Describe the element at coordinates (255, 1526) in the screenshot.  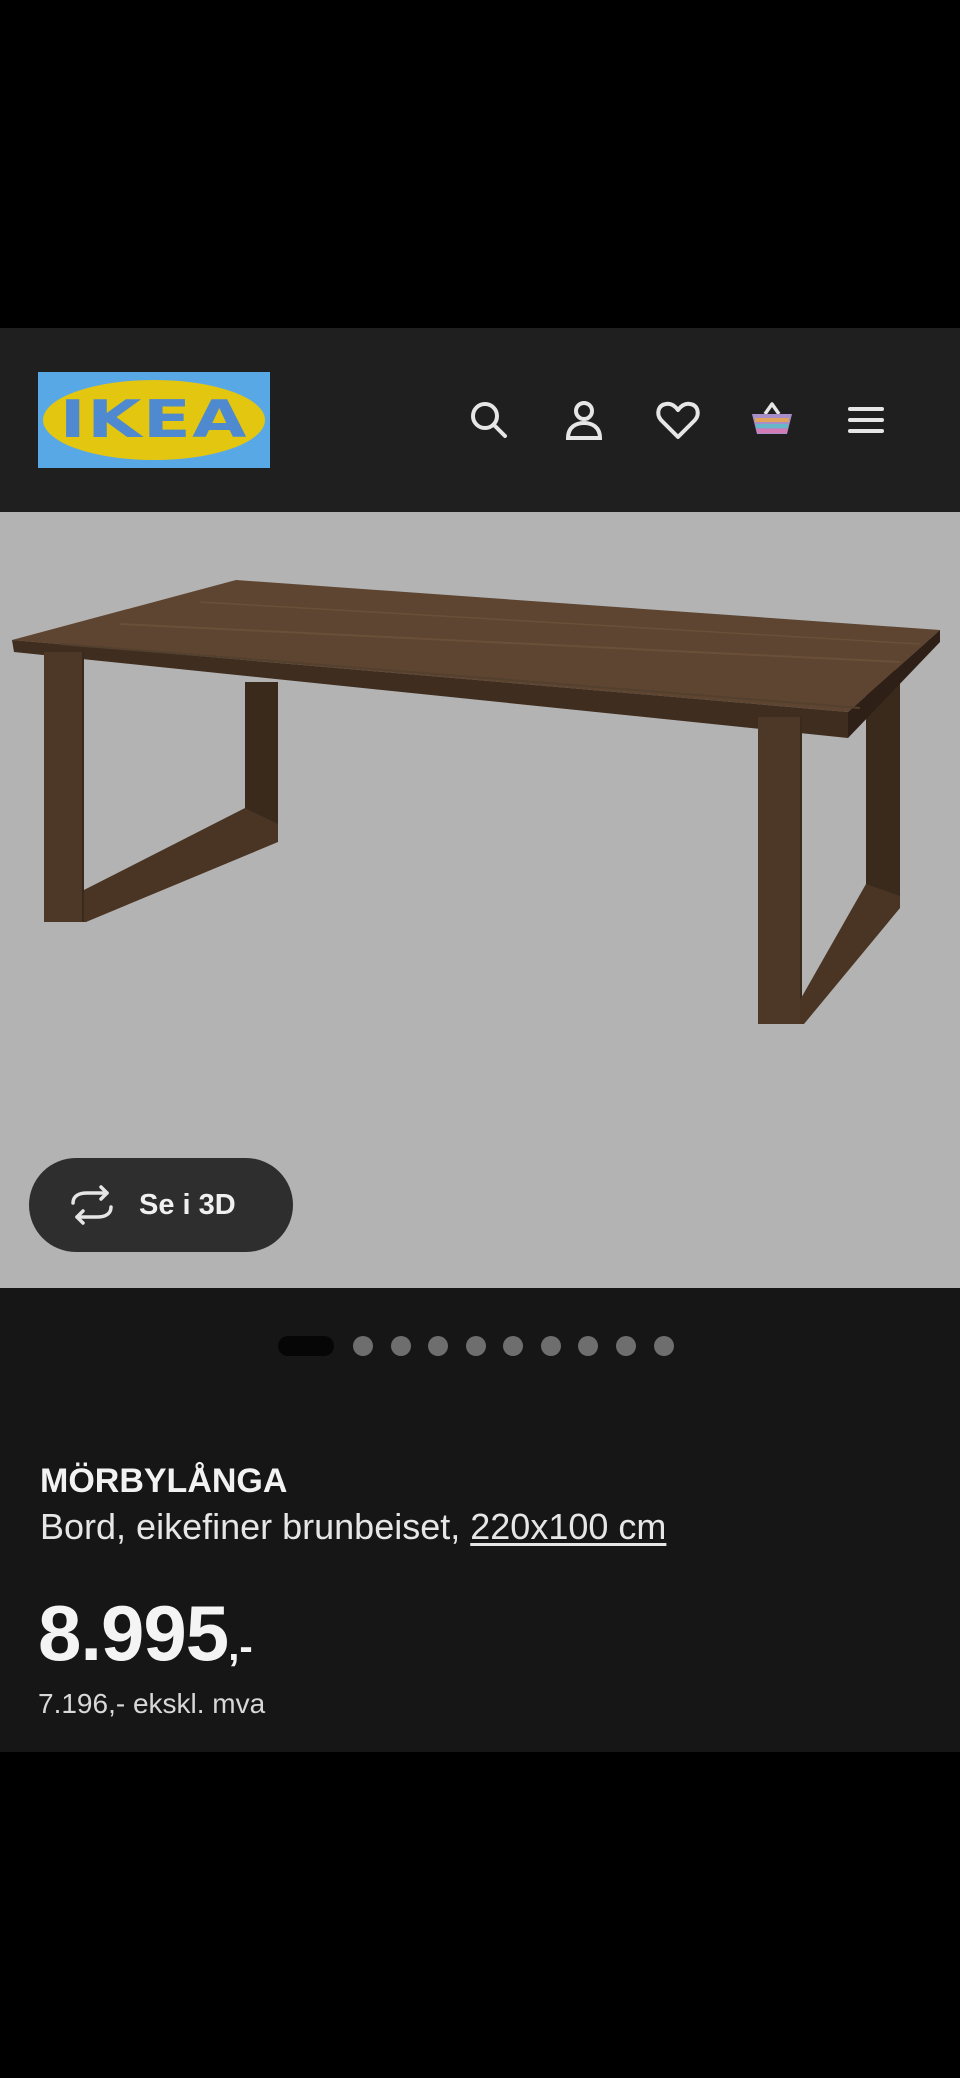
I see `product-type-text: Bord, eikefiner brunbeiset,` at that location.